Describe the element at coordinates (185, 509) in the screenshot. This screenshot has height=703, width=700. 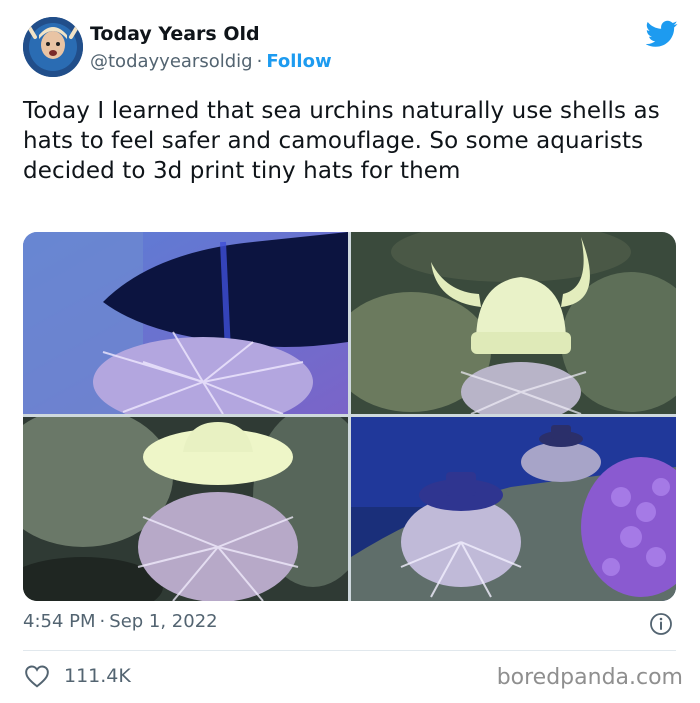
I see `photo-urchin-cowboy-hat` at that location.